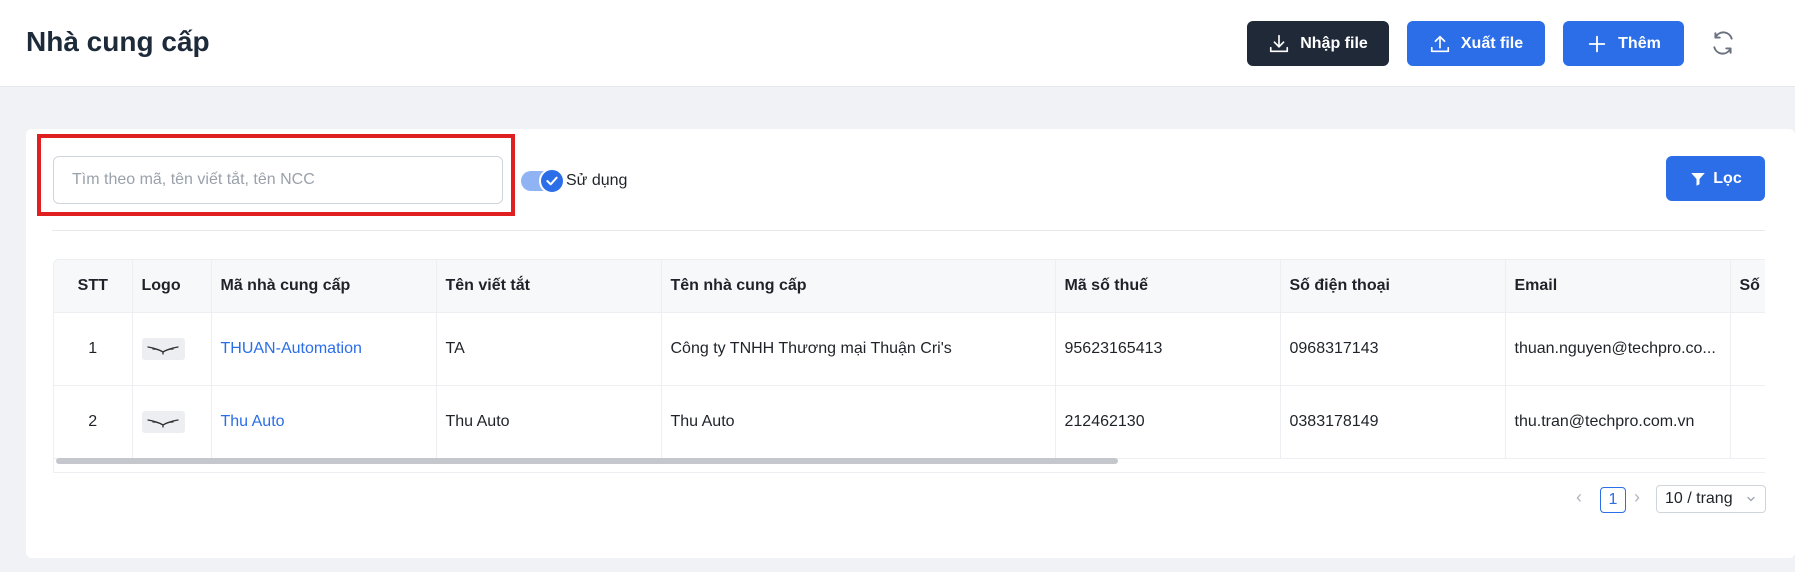 This screenshot has width=1795, height=572. Describe the element at coordinates (1168, 286) in the screenshot. I see `column-header-tax: Mã số thuế` at that location.